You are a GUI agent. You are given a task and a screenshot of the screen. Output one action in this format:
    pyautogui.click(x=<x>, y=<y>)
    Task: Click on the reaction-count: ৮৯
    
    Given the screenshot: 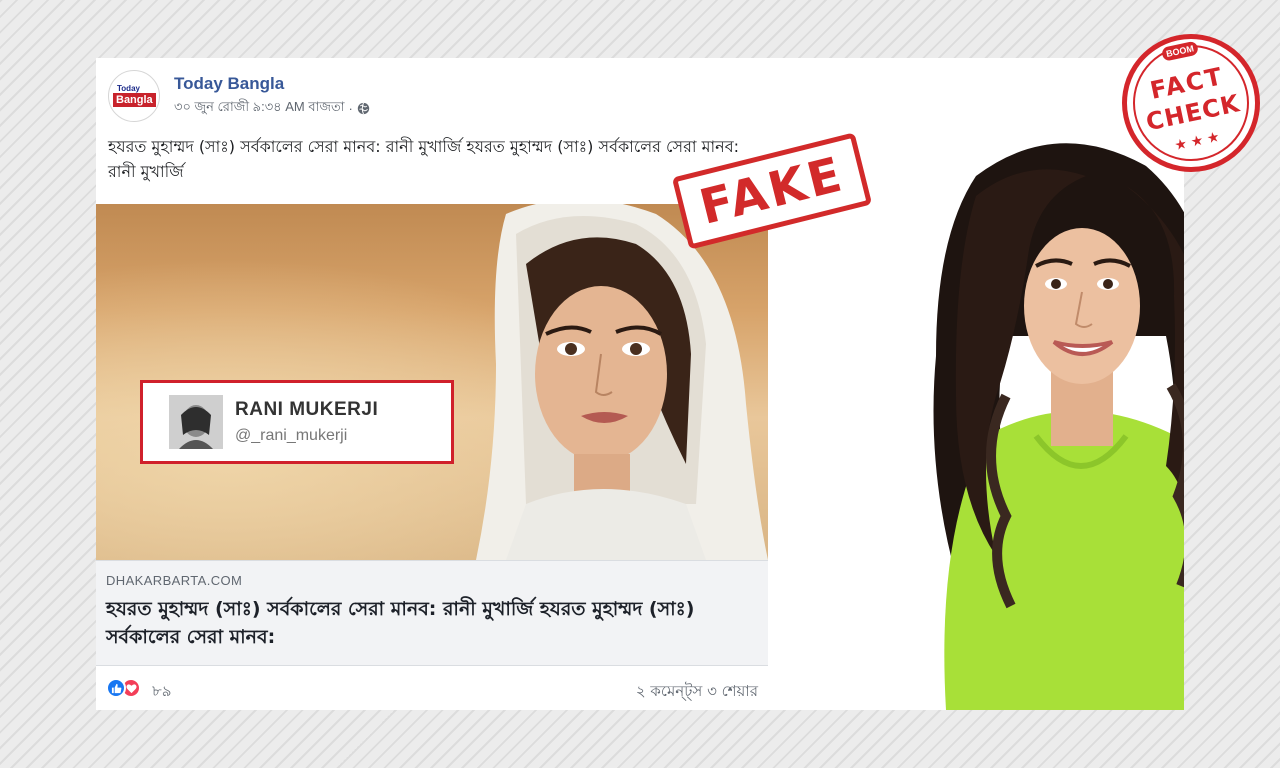 What is the action you would take?
    pyautogui.click(x=161, y=692)
    